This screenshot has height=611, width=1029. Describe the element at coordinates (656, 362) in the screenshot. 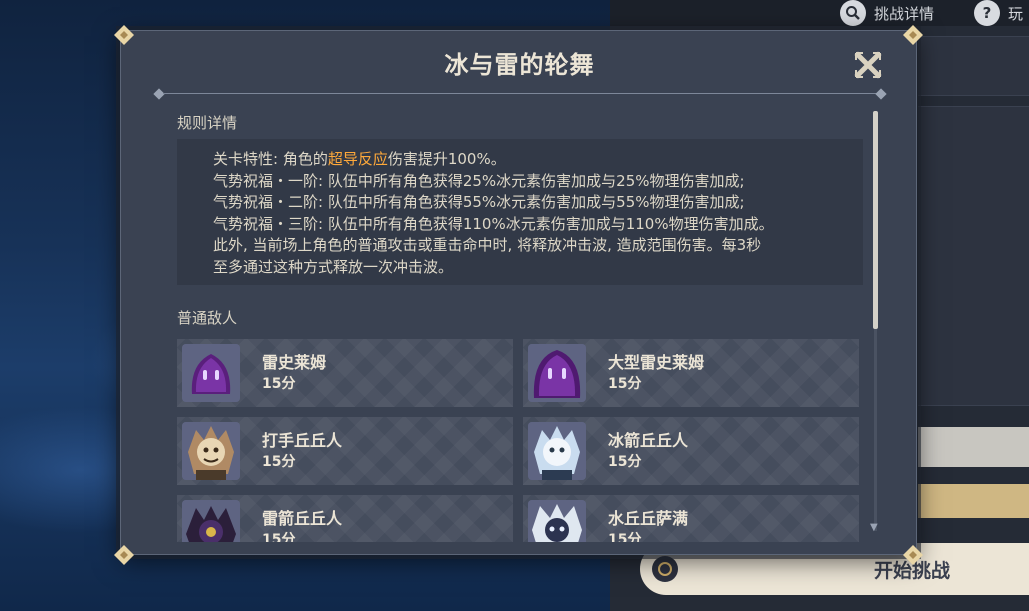

I see `enemy-name: 大型雷史莱姆` at that location.